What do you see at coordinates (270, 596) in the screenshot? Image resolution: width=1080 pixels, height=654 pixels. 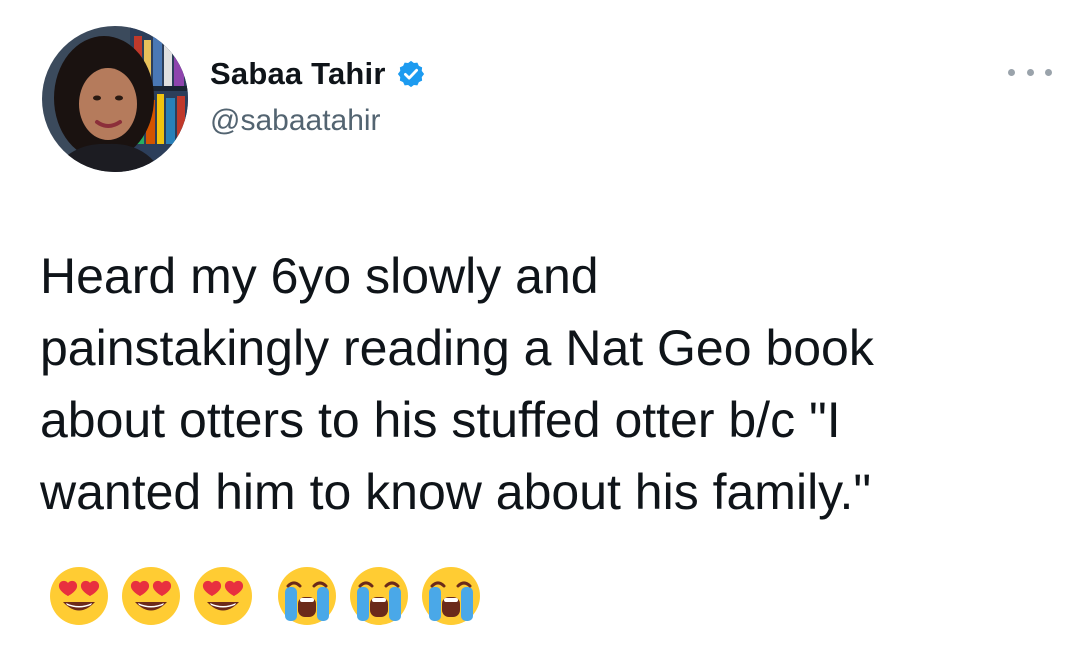 I see `emoji-row` at bounding box center [270, 596].